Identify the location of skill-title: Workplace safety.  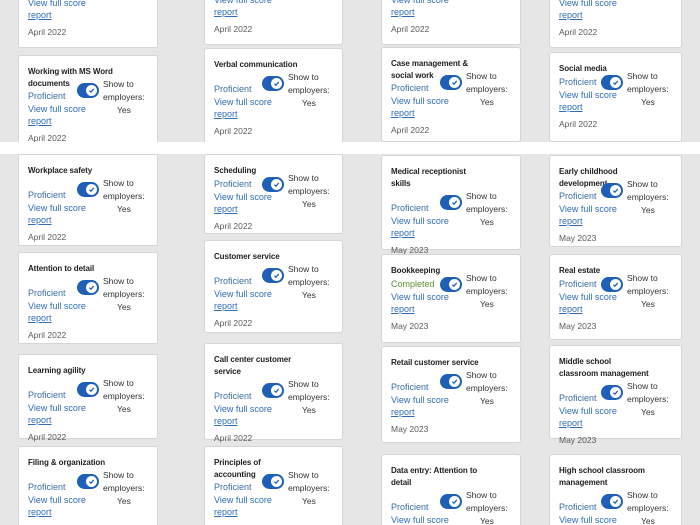
(60, 170).